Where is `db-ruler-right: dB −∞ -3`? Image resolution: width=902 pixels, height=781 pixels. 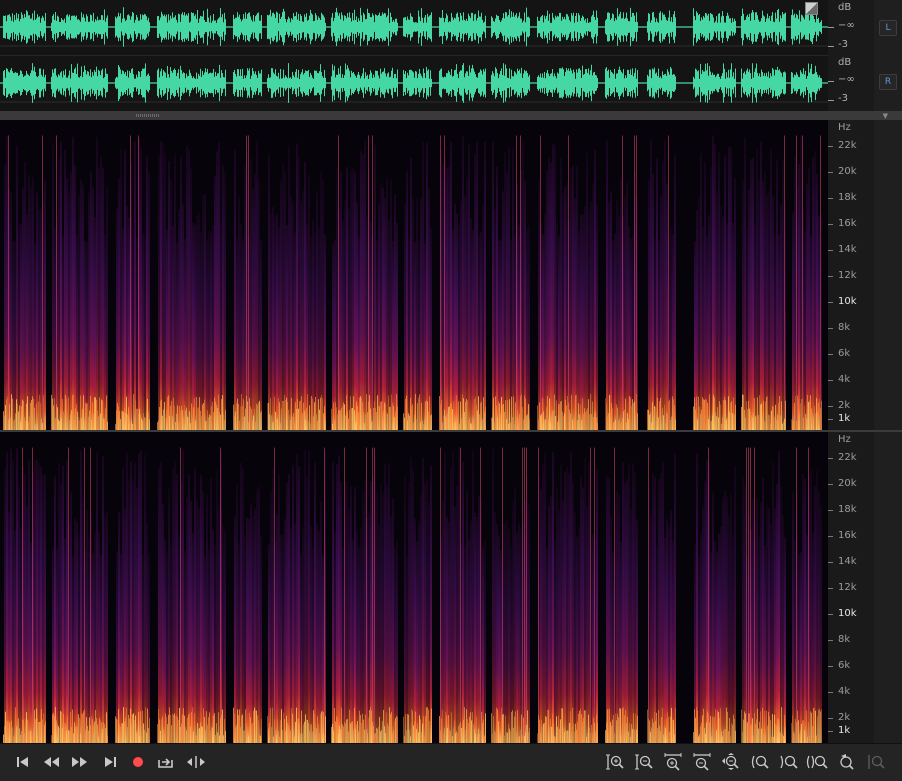
db-ruler-right: dB −∞ -3 is located at coordinates (851, 83).